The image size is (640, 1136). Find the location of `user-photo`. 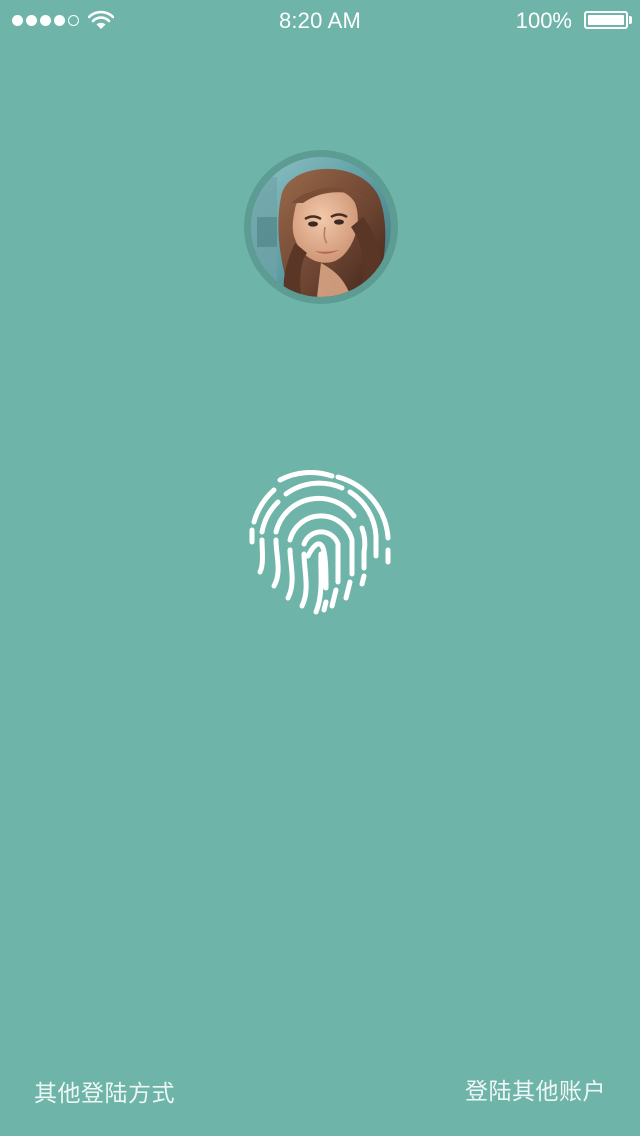

user-photo is located at coordinates (321, 227).